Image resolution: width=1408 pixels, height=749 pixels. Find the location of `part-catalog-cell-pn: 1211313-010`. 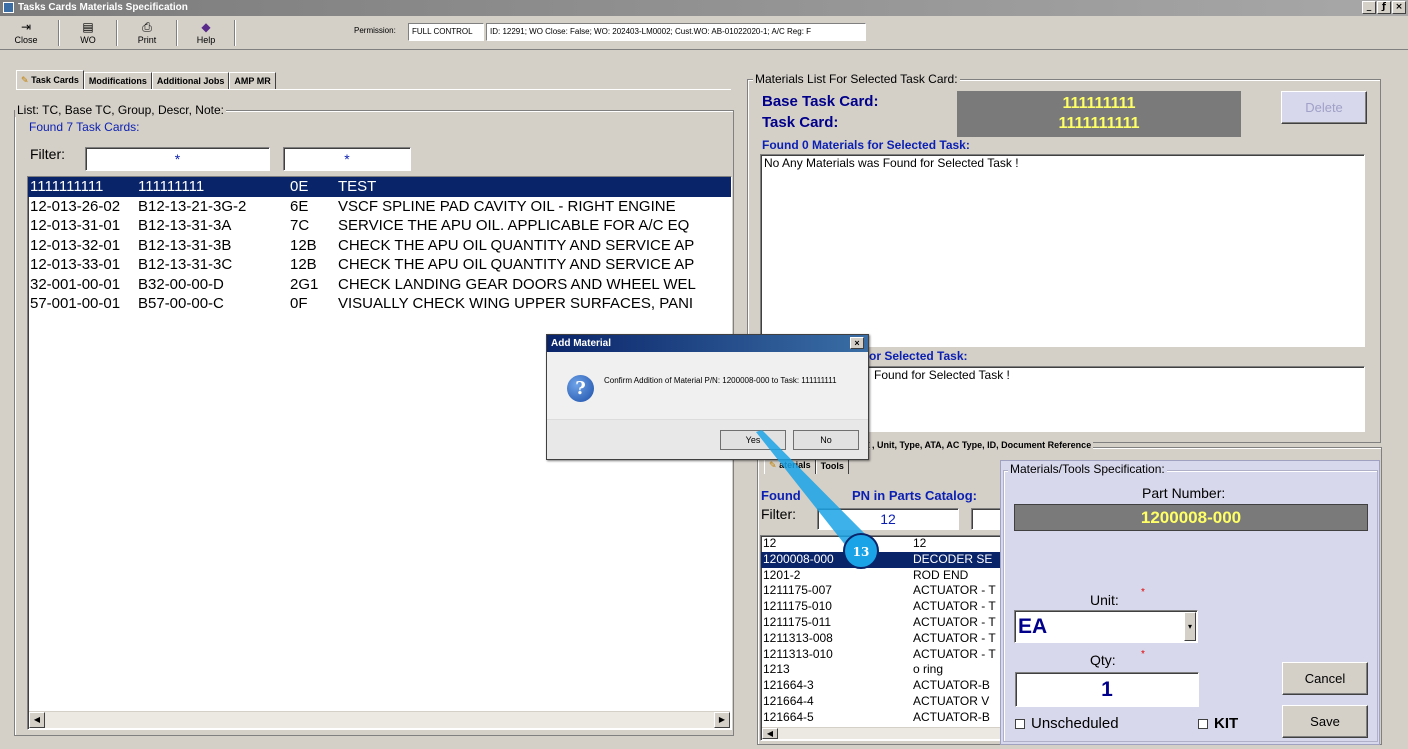

part-catalog-cell-pn: 1211313-010 is located at coordinates (798, 653).